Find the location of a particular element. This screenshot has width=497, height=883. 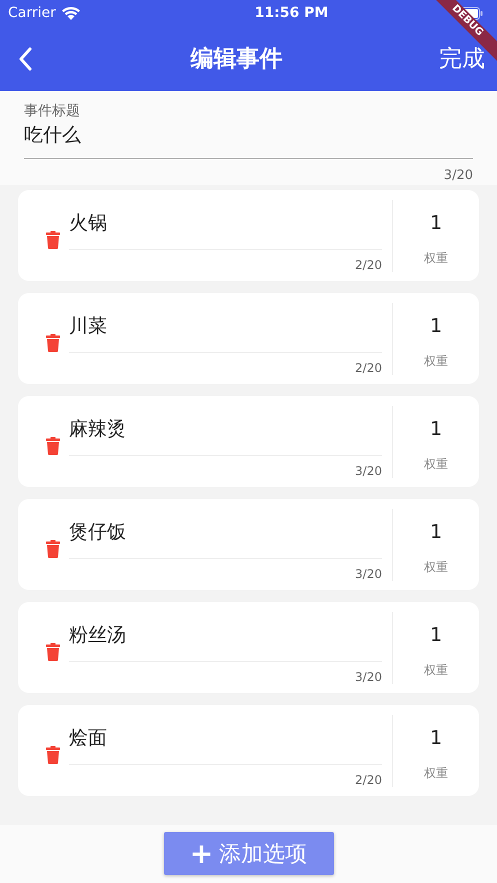

option-input-field: 烩面 is located at coordinates (225, 745).